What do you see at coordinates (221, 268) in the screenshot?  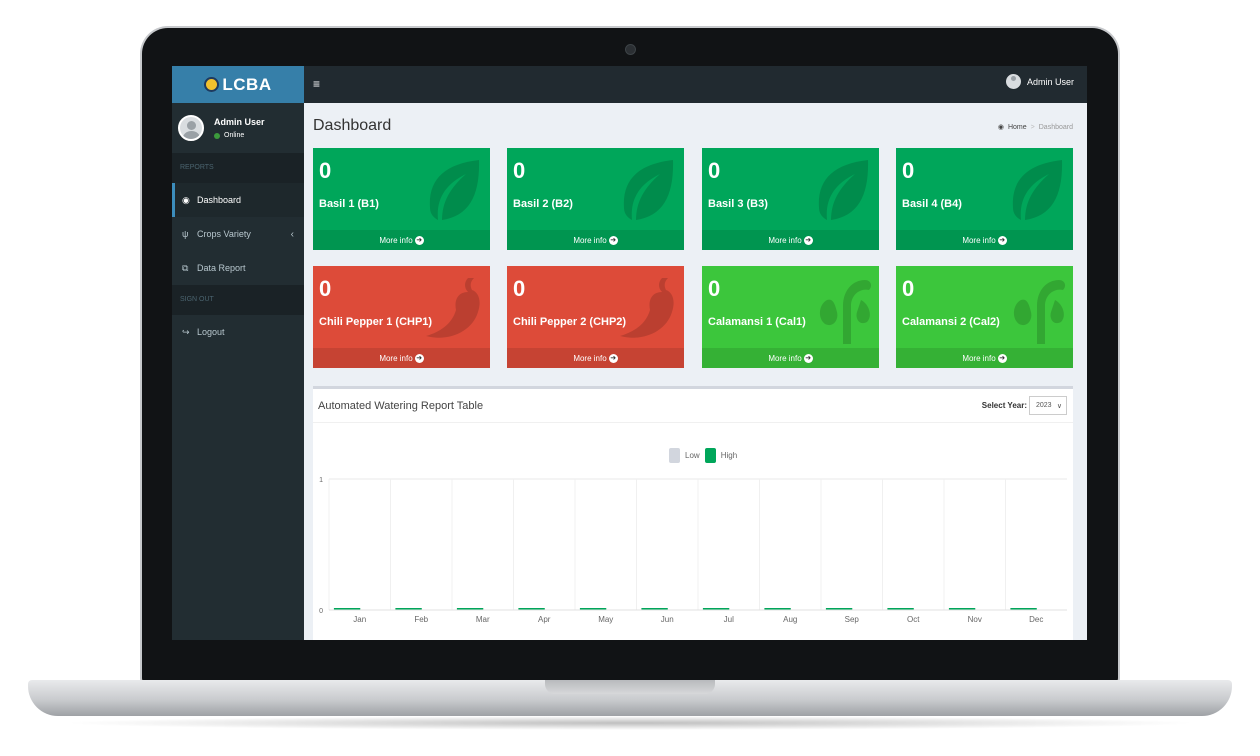 I see `sidebar-item-label: Data Report` at bounding box center [221, 268].